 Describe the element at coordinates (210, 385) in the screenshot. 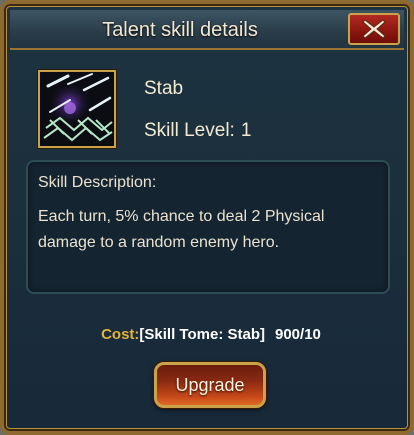

I see `upgrade-button: Upgrade` at that location.